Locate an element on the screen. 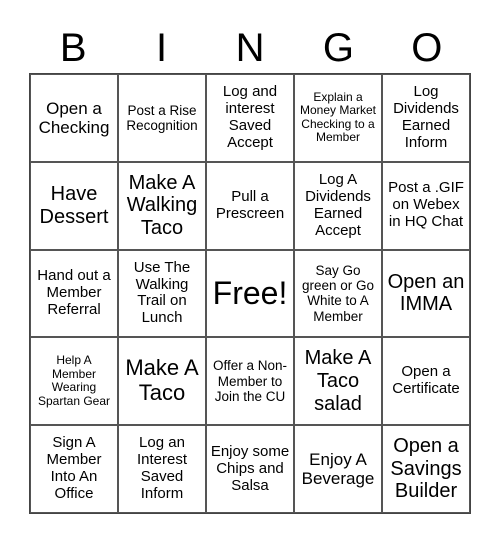 The width and height of the screenshot is (500, 544). bingo-cell: Make A Taco is located at coordinates (162, 381).